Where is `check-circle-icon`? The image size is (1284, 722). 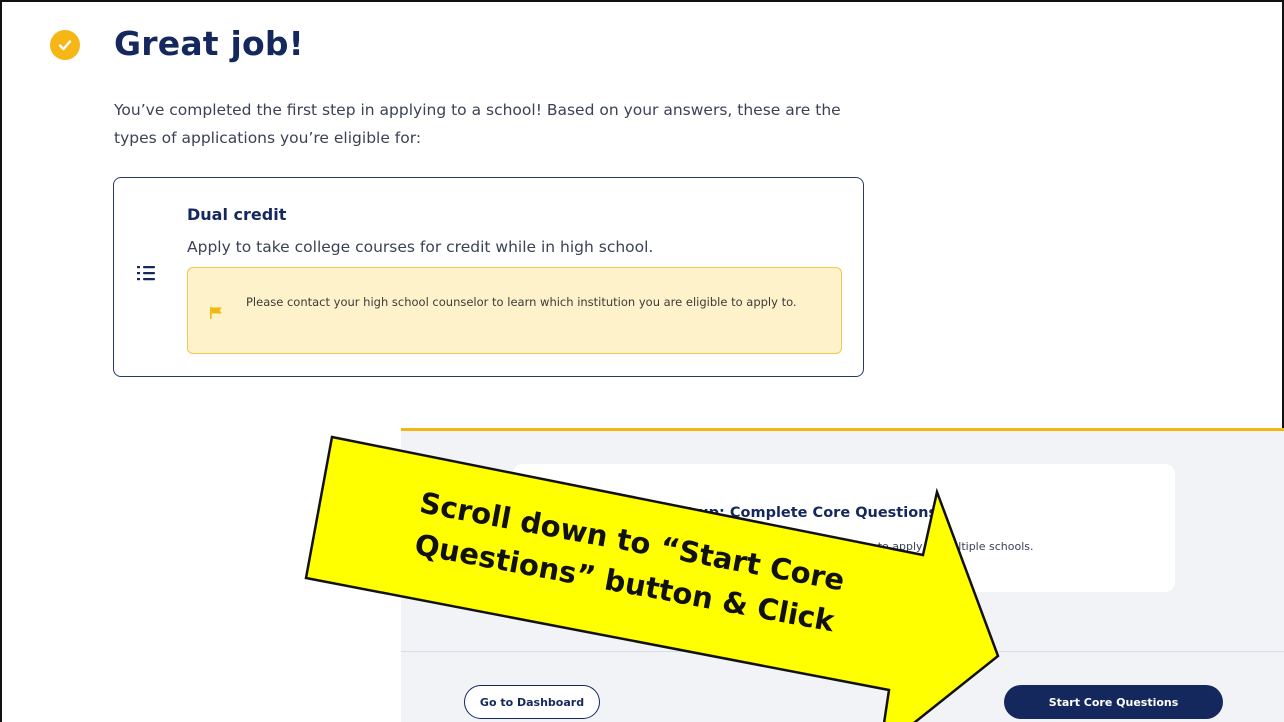
check-circle-icon is located at coordinates (65, 45).